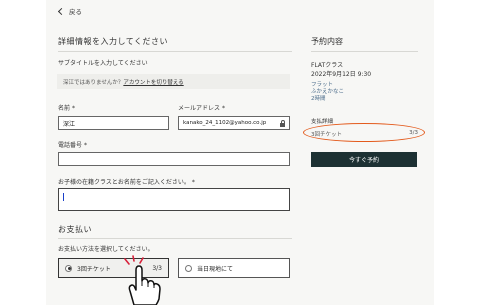 The image size is (478, 305). What do you see at coordinates (341, 74) in the screenshot?
I see `class-datetime: 2022年9月12日 9:30` at bounding box center [341, 74].